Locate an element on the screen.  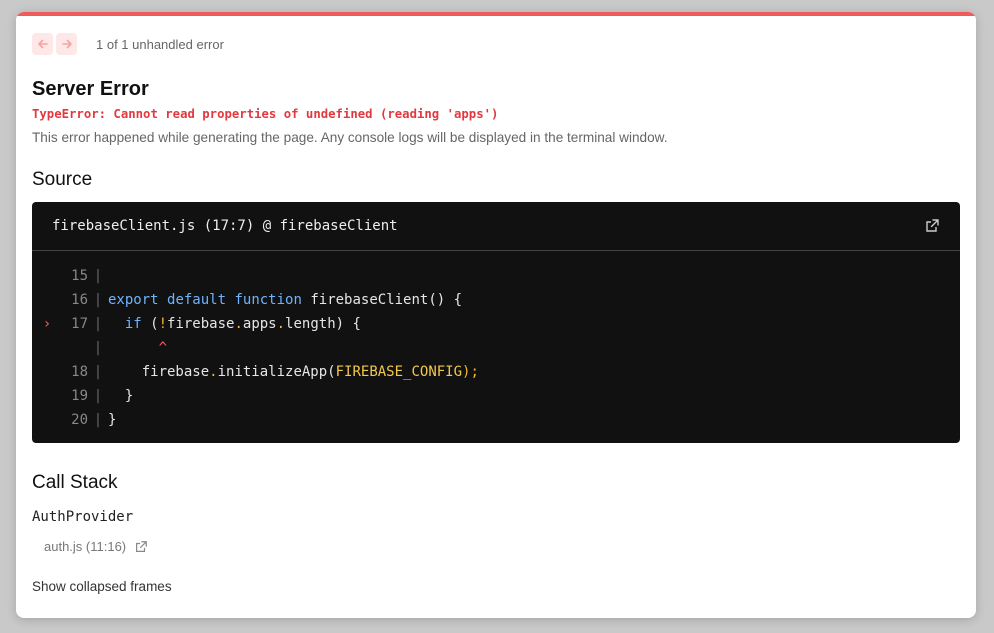
code-token: ( is located at coordinates (150, 324).